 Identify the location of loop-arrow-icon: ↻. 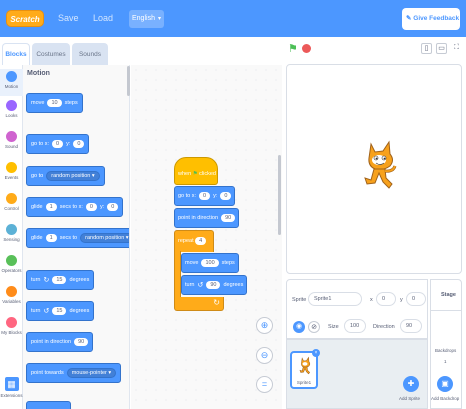
(216, 302).